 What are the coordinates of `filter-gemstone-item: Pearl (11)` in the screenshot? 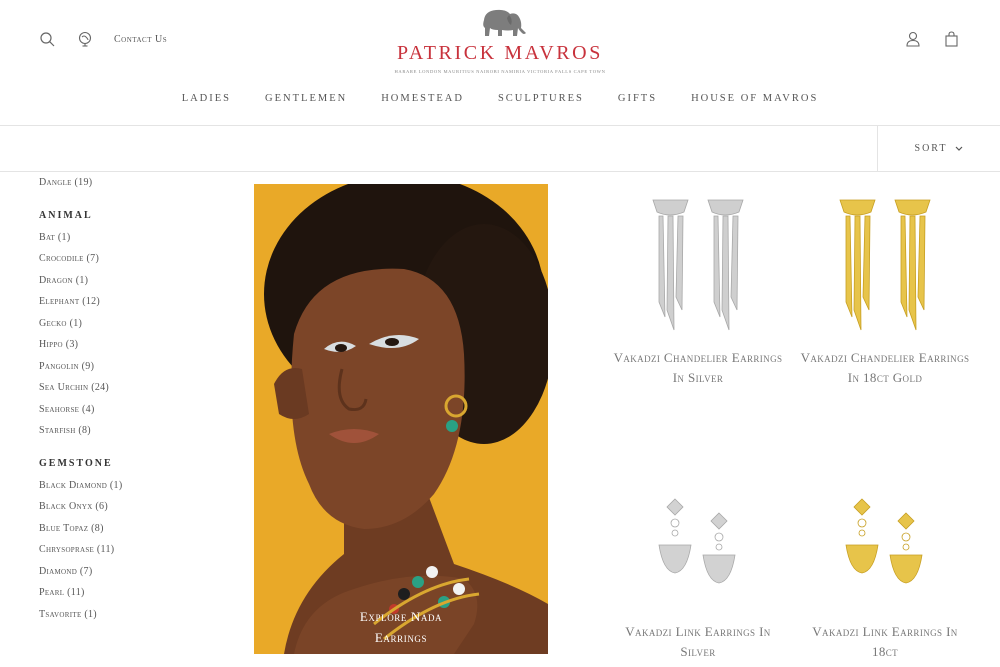 It's located at (134, 593).